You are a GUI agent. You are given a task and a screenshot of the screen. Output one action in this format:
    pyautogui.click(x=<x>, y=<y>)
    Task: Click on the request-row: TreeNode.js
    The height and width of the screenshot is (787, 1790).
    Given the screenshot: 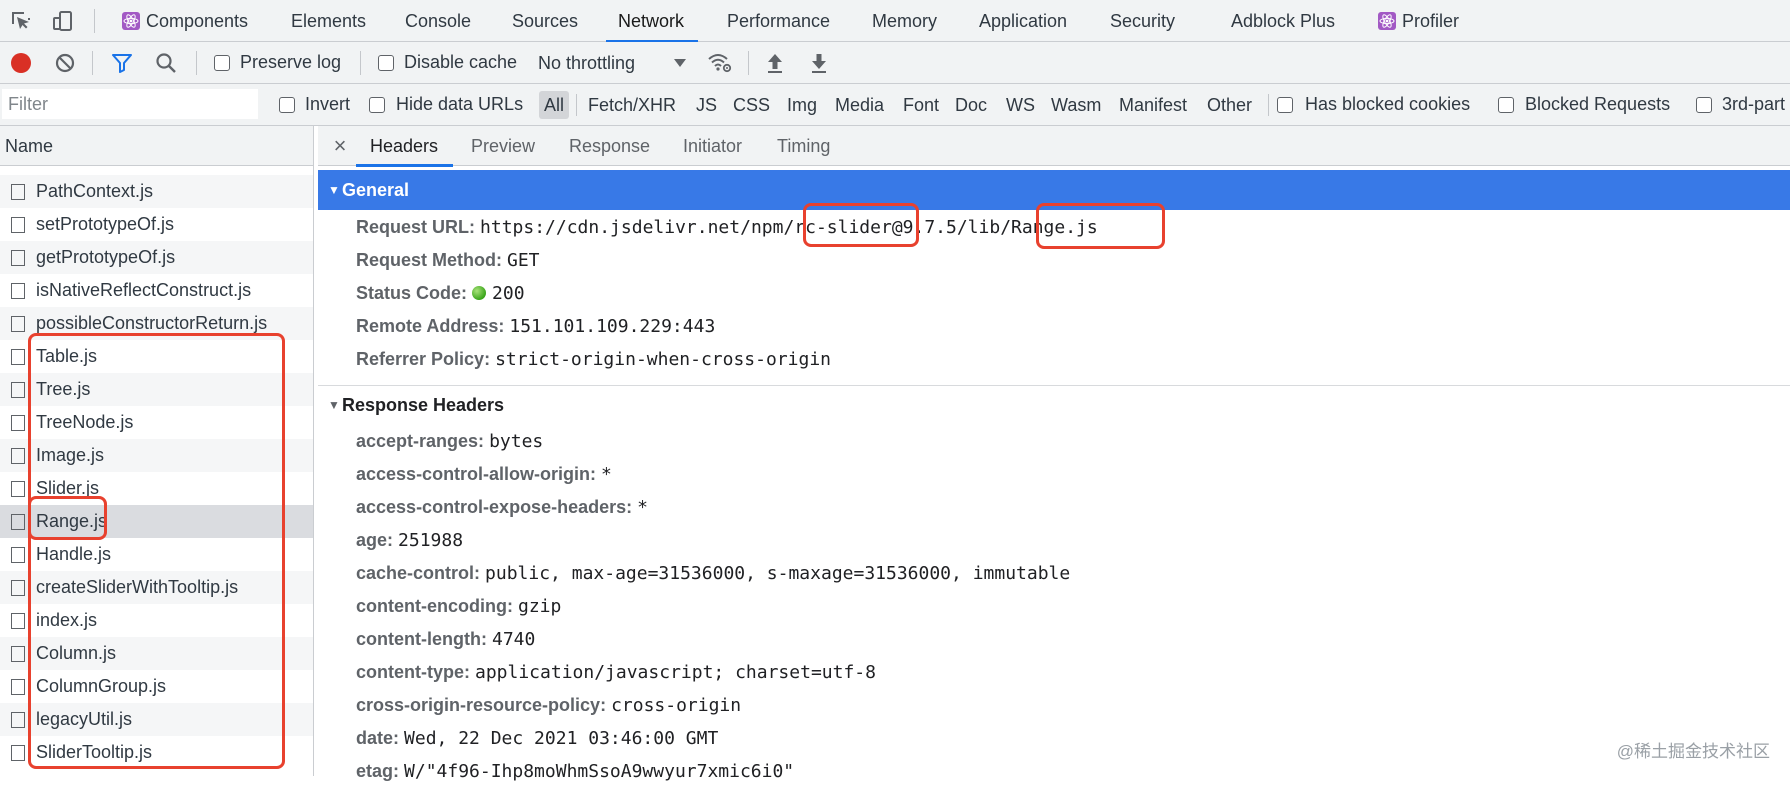 What is the action you would take?
    pyautogui.click(x=156, y=422)
    